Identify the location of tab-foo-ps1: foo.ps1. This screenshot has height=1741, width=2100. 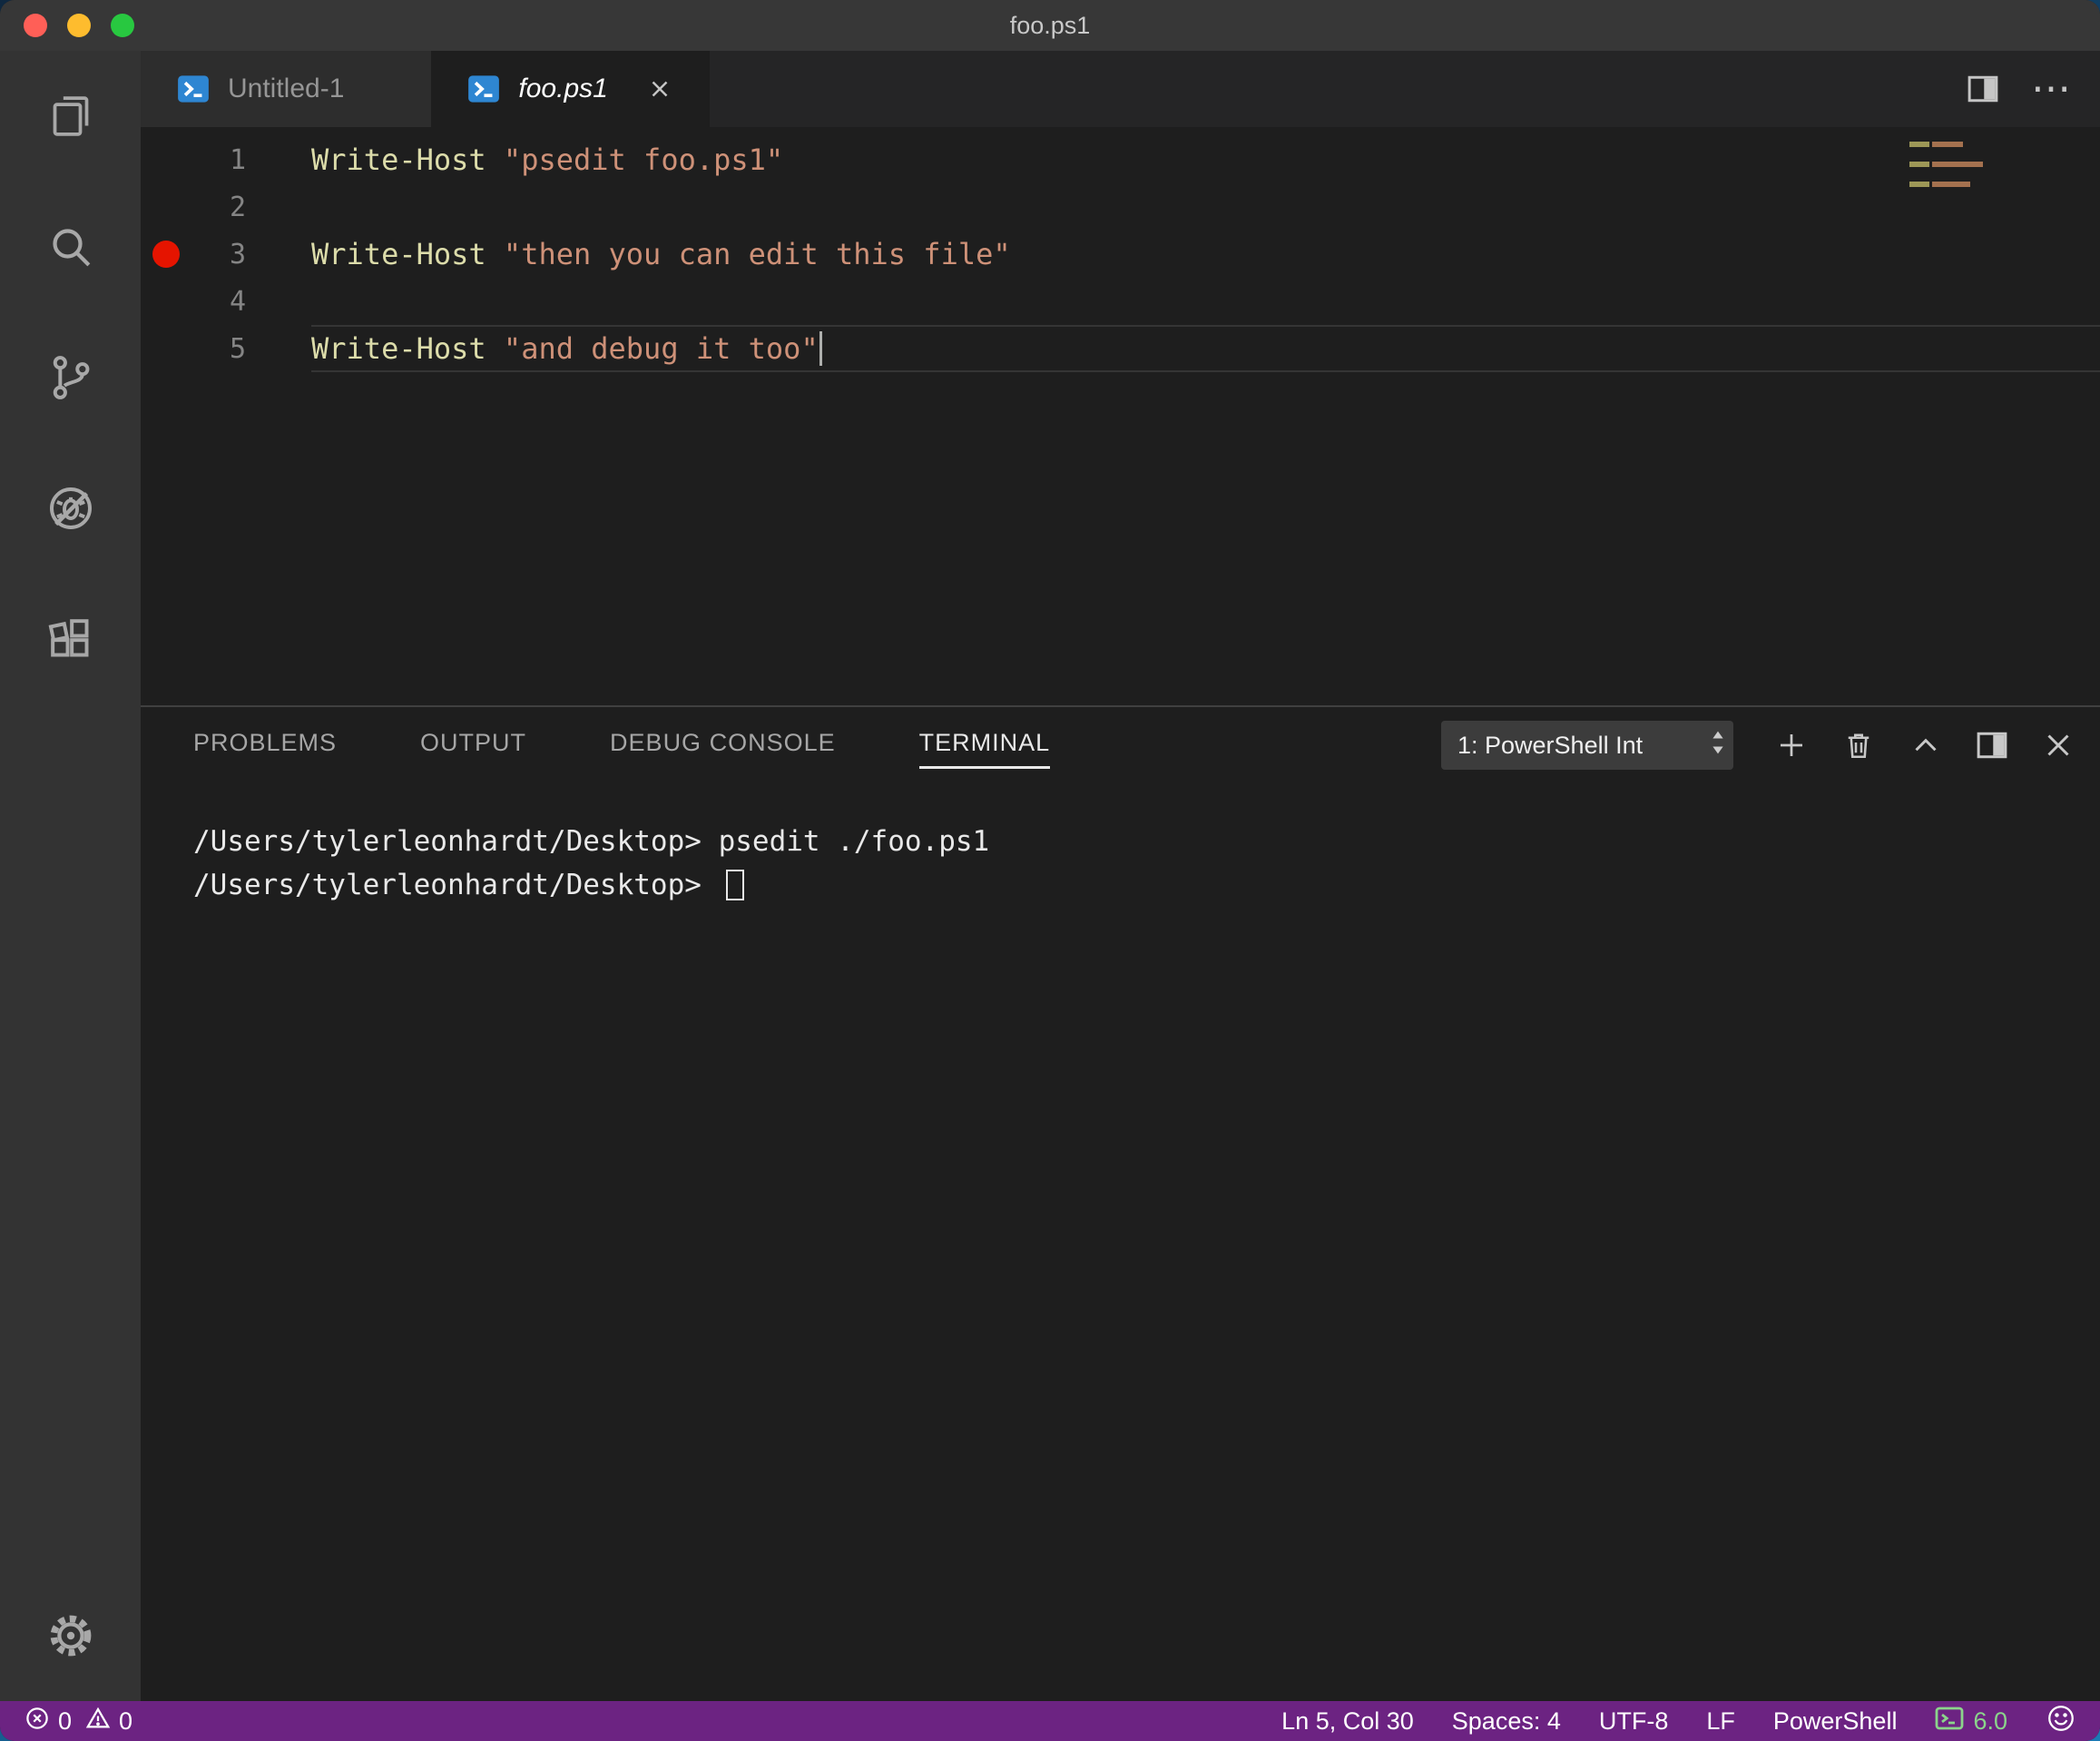
(570, 89).